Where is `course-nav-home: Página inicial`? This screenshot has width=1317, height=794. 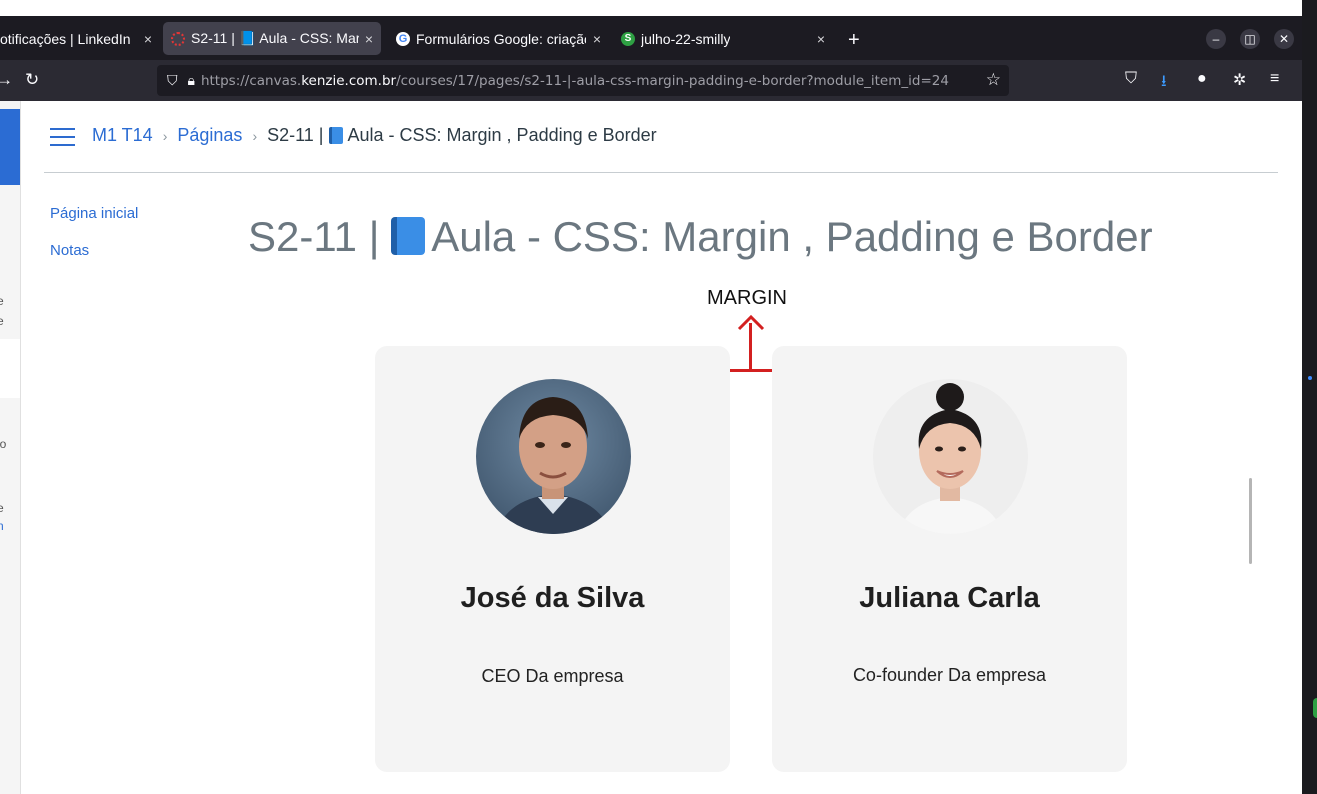 course-nav-home: Página inicial is located at coordinates (94, 213).